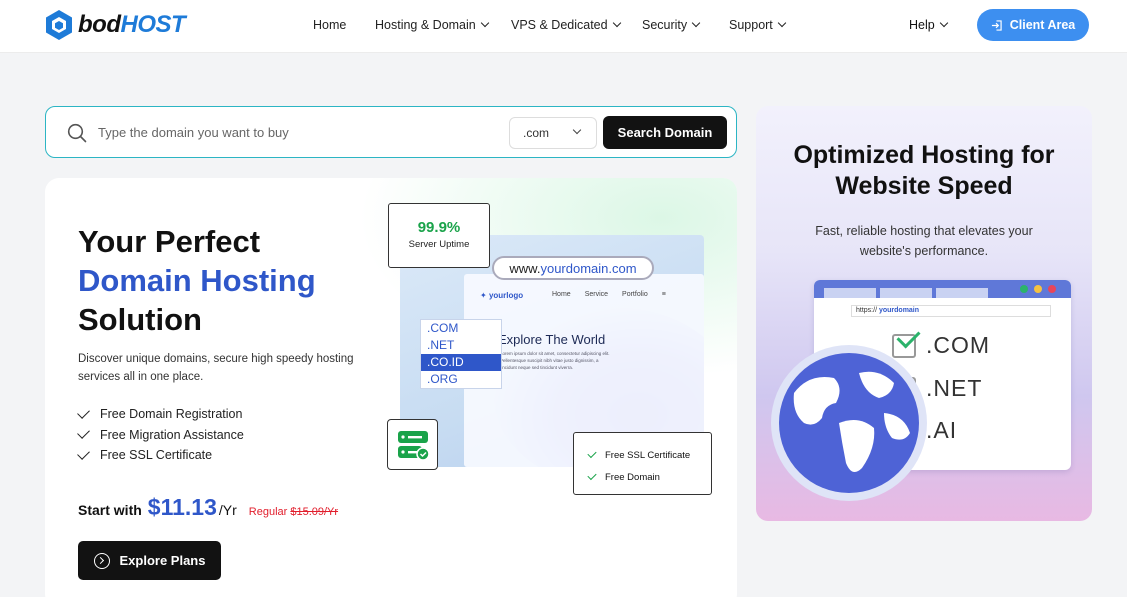  Describe the element at coordinates (443, 25) in the screenshot. I see `nav-item-hosting-domain: Hosting & Domain` at that location.